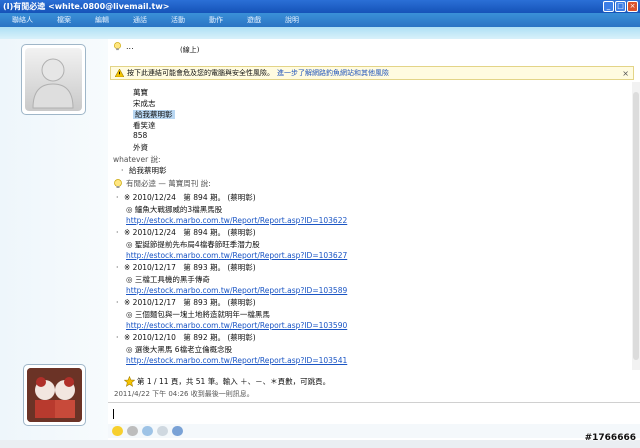 This screenshot has width=640, height=448. I want to click on report-title: ◎ 聖誕節提前先布局4檔春節旺季潛力股, so click(193, 244).